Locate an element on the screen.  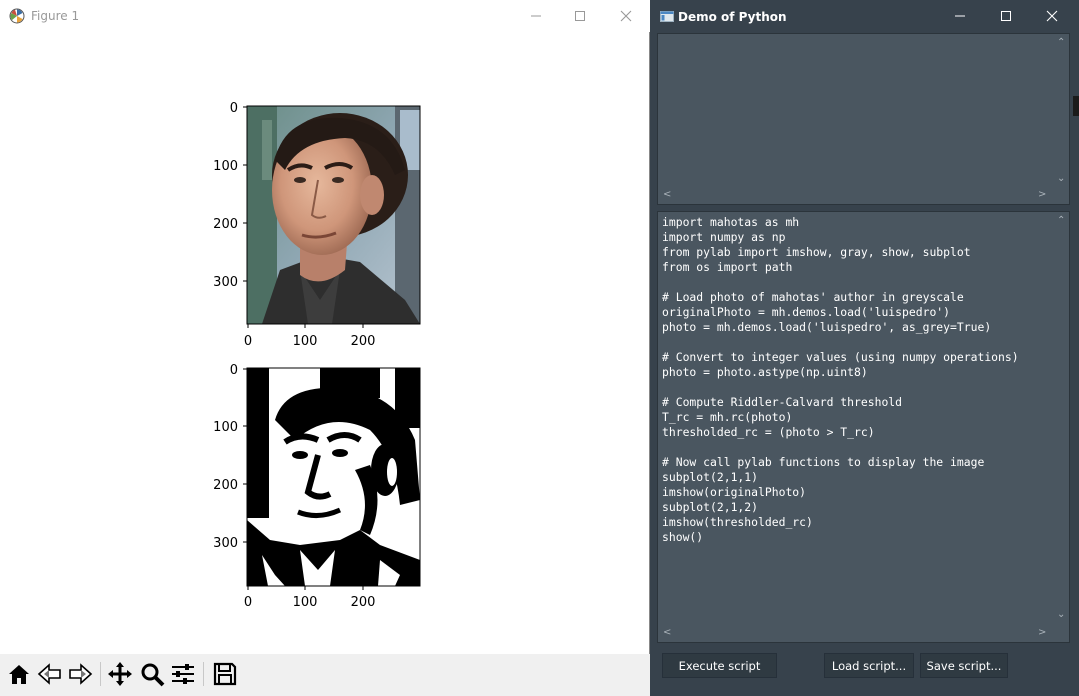
save-figure-button is located at coordinates (225, 674).